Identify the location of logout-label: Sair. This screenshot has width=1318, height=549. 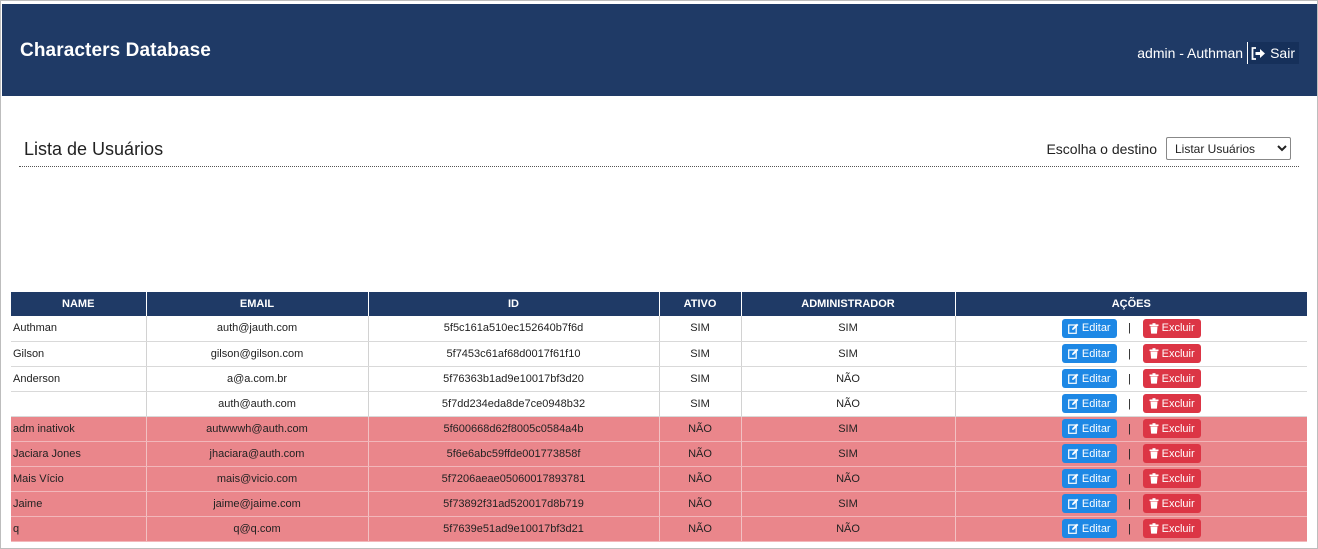
(1282, 53).